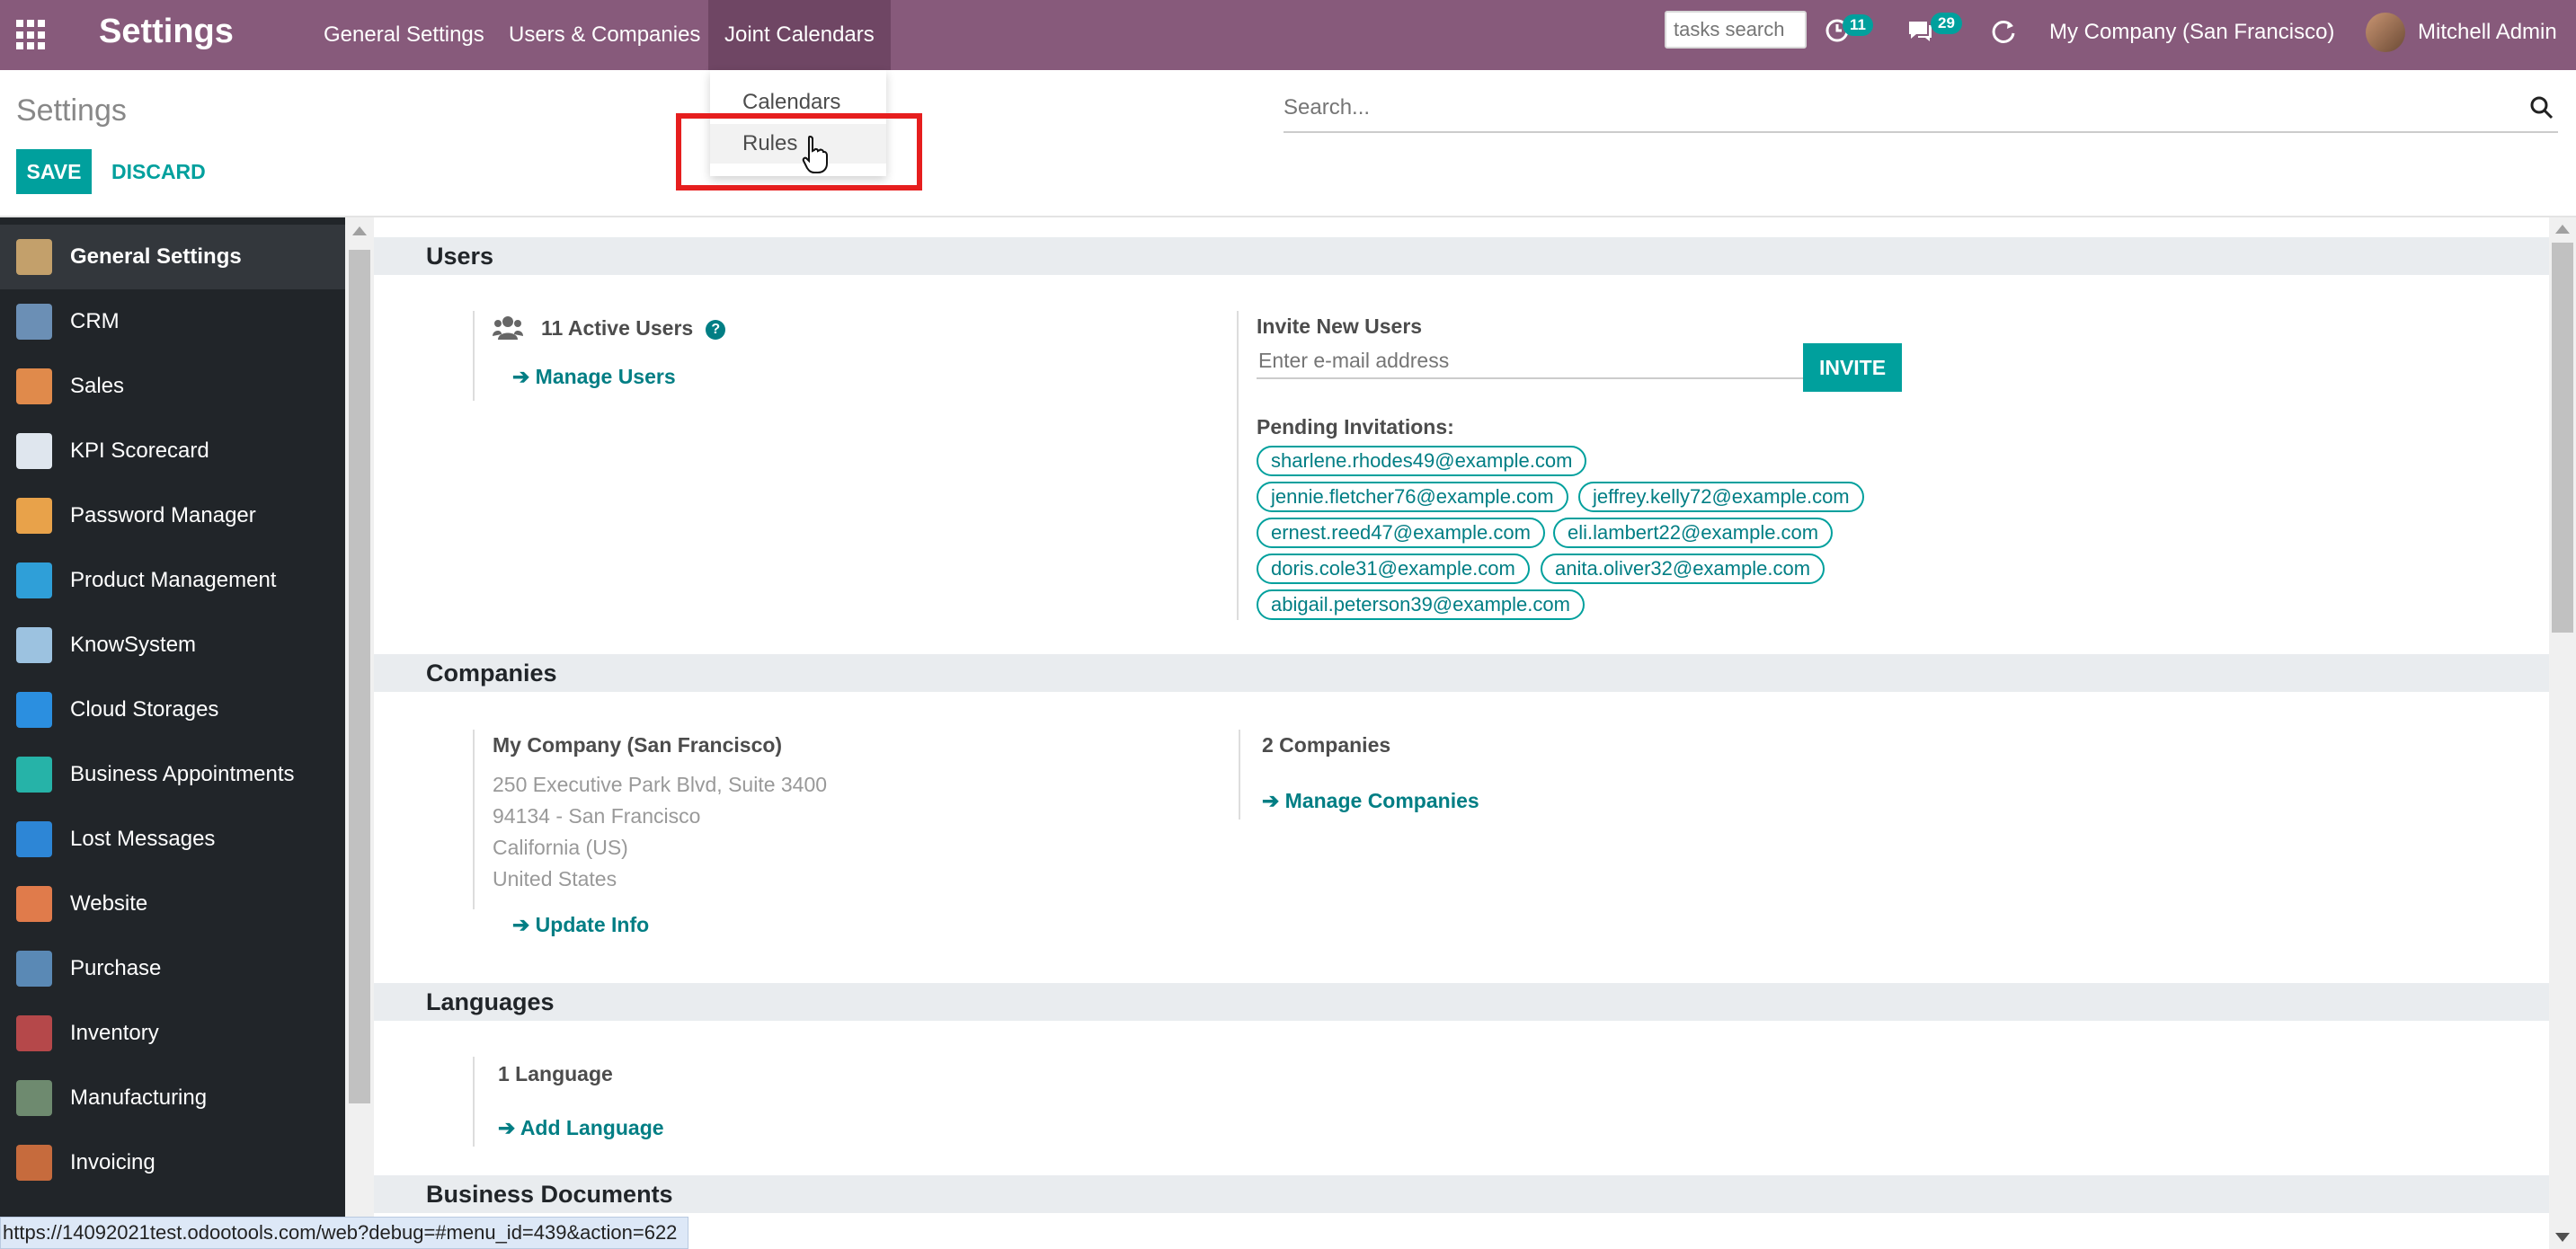 This screenshot has width=2576, height=1249. What do you see at coordinates (2562, 1237) in the screenshot?
I see `scroll-down-arrow-icon` at bounding box center [2562, 1237].